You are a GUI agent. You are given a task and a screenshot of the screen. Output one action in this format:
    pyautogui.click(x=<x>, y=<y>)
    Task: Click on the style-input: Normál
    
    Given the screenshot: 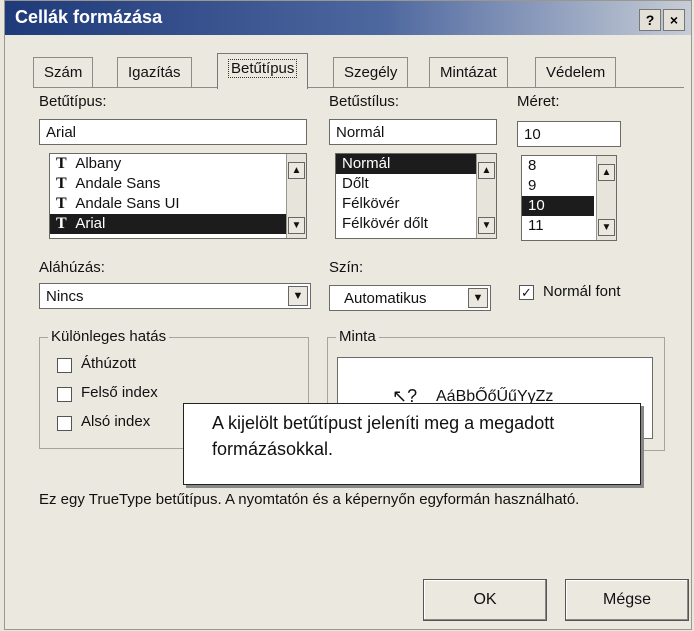 What is the action you would take?
    pyautogui.click(x=413, y=132)
    